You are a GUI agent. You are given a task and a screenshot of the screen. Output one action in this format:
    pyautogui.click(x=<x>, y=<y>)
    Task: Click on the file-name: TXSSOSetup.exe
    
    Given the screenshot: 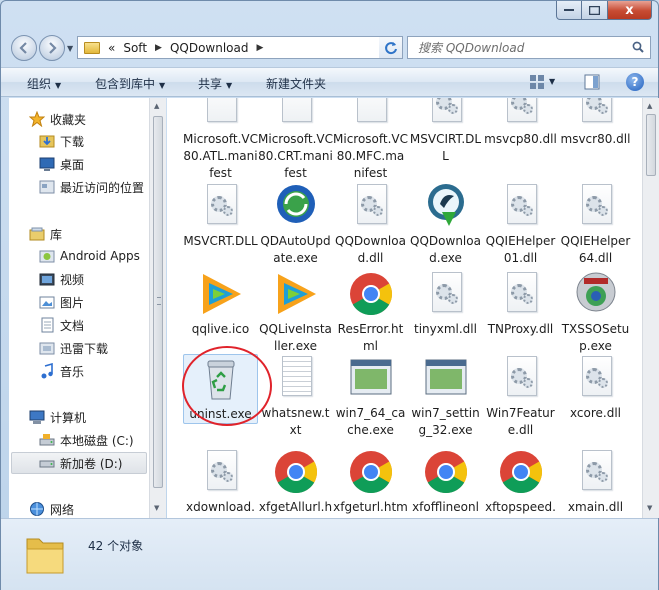 What is the action you would take?
    pyautogui.click(x=595, y=337)
    